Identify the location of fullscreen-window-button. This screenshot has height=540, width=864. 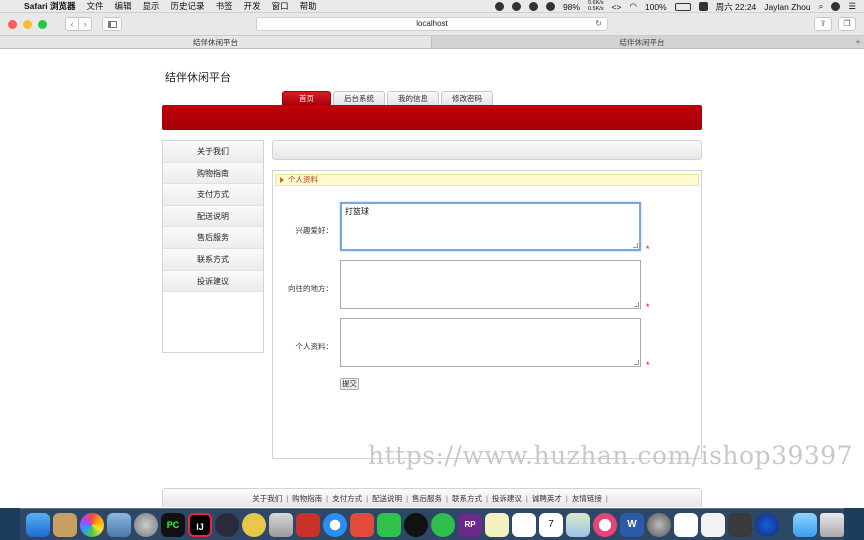
(42, 24).